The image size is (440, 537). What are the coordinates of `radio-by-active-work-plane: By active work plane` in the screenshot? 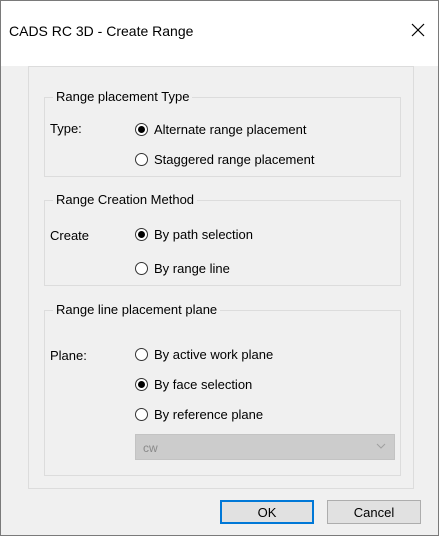 It's located at (204, 354).